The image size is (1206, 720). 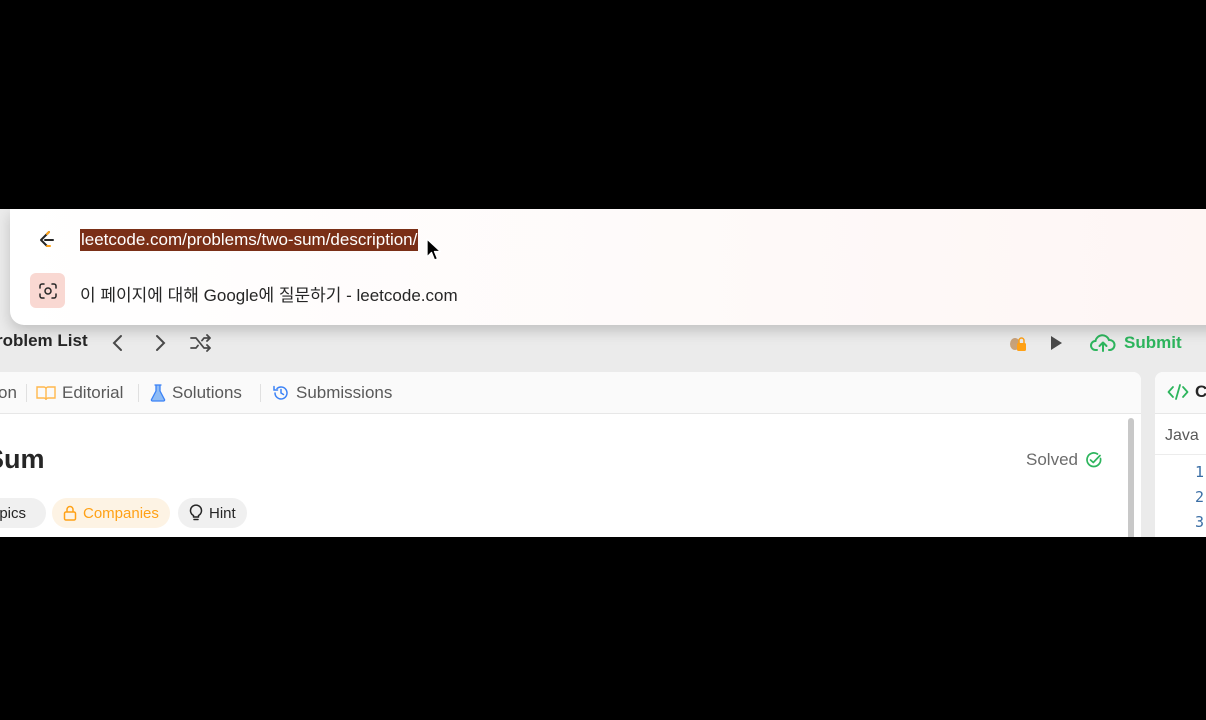 What do you see at coordinates (608, 291) in the screenshot?
I see `omnibox-suggestion: 이 페이지에 대해 Google에 질문하기 - leetcode.com` at bounding box center [608, 291].